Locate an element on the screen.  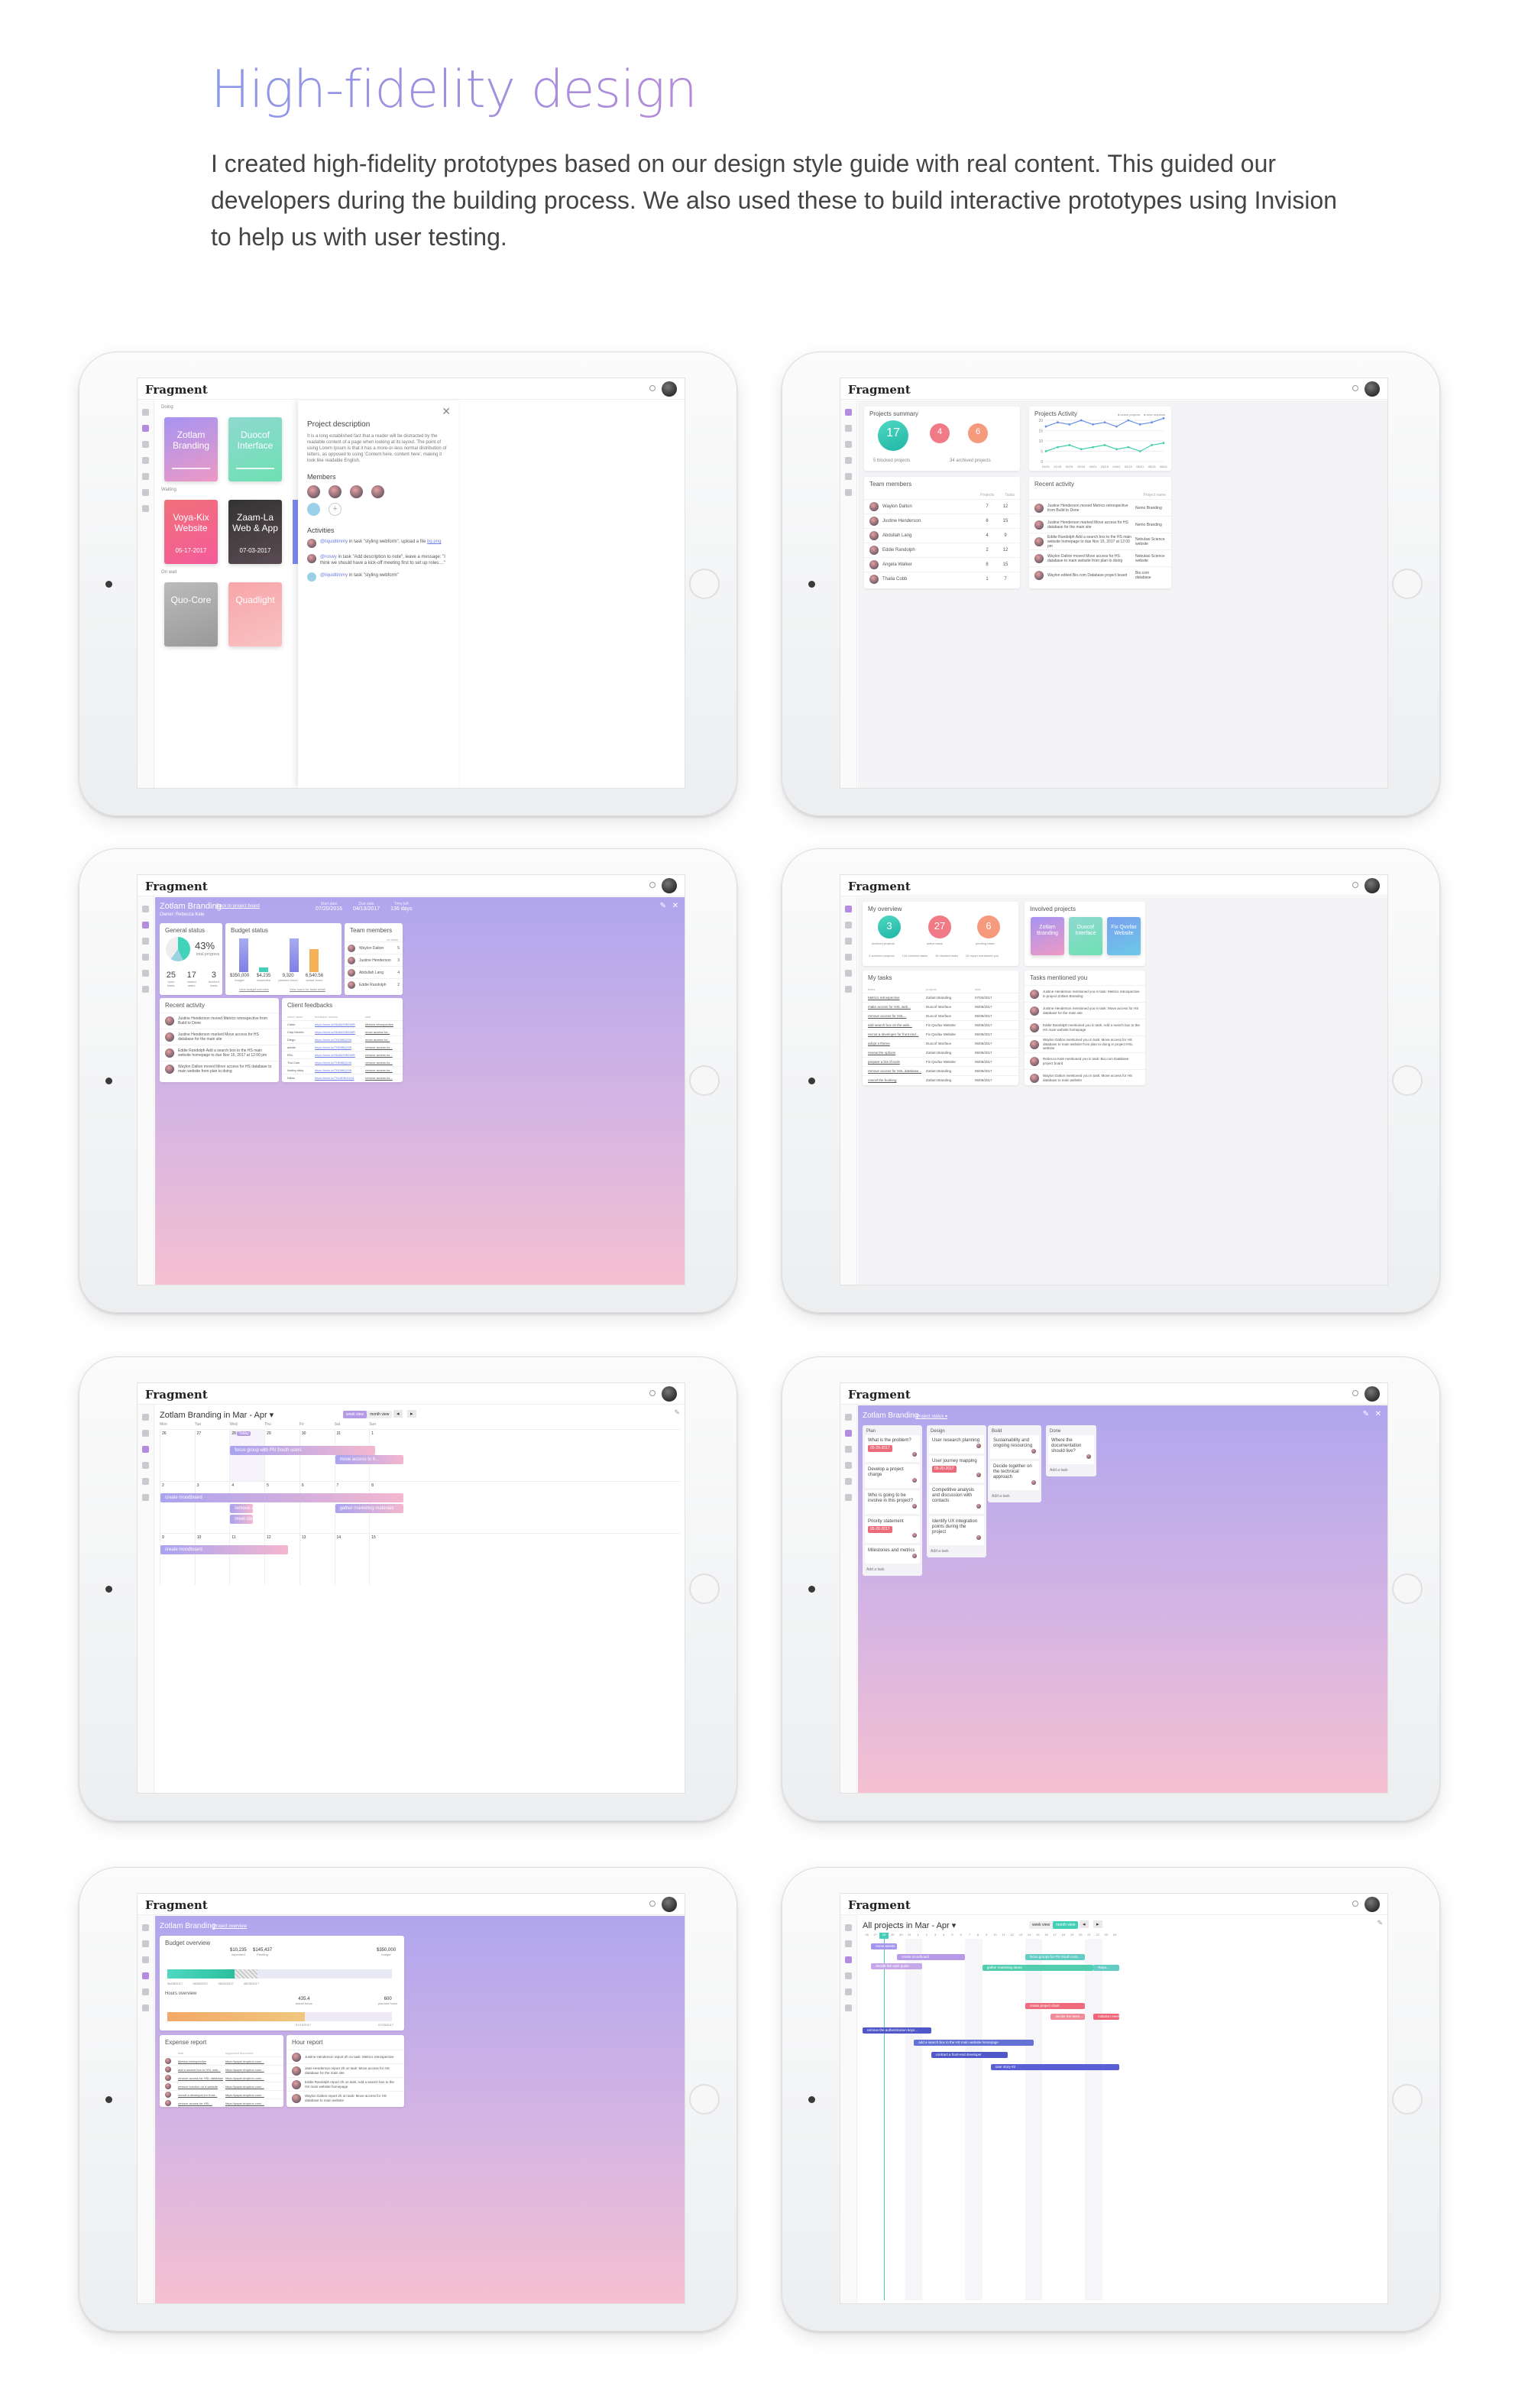
table-row: Justine Henderson 3 is located at coordinates (374, 960).